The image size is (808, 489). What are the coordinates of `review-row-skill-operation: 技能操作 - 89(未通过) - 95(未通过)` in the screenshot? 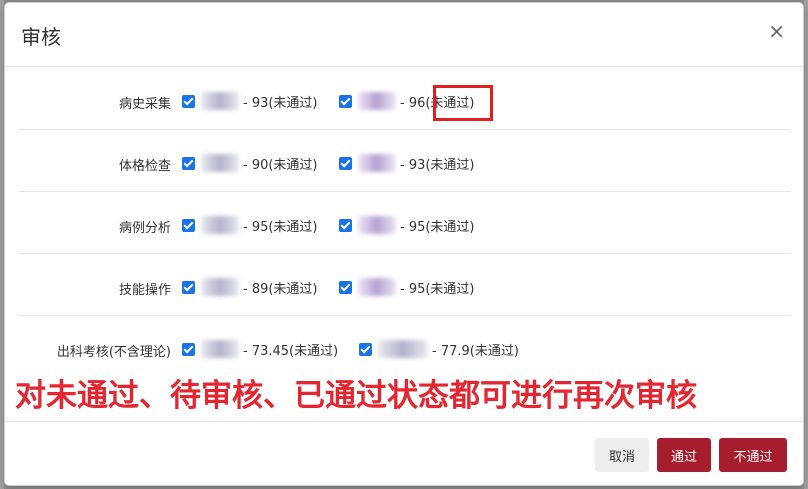 It's located at (405, 285).